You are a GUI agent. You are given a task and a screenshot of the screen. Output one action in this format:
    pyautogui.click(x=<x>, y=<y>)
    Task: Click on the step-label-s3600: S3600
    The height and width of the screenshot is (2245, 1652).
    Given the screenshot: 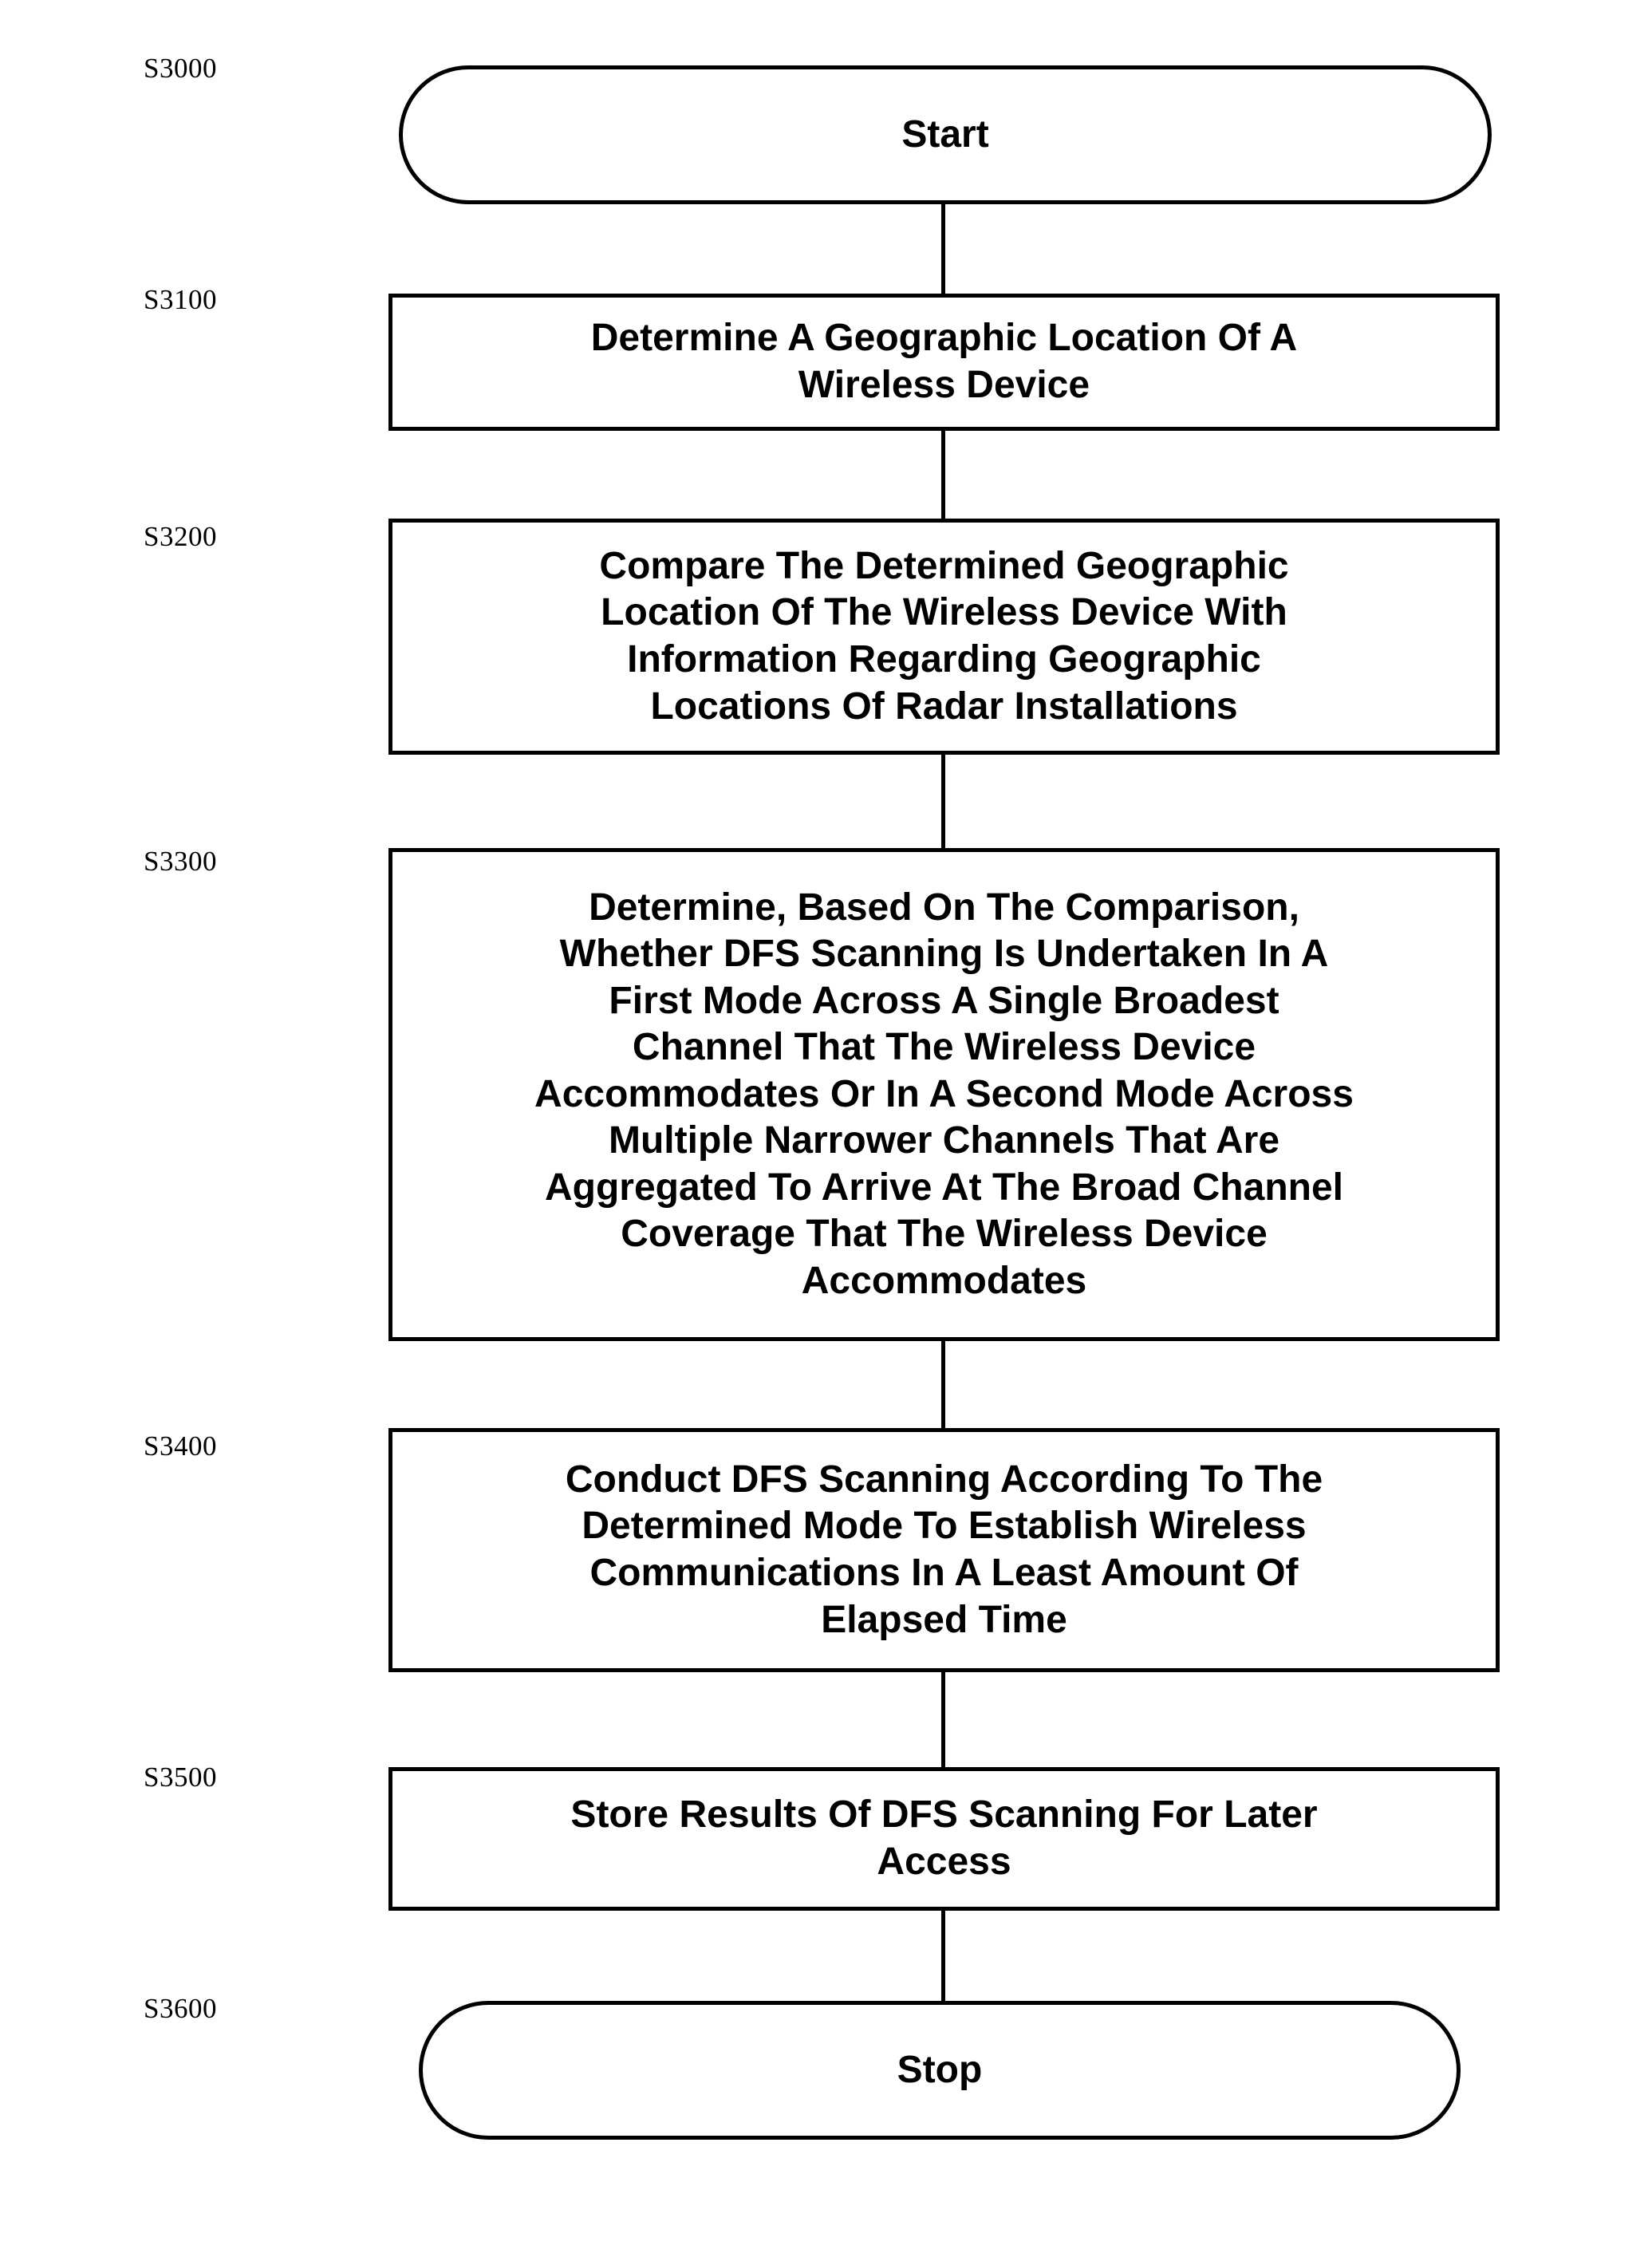 What is the action you would take?
    pyautogui.click(x=180, y=2008)
    